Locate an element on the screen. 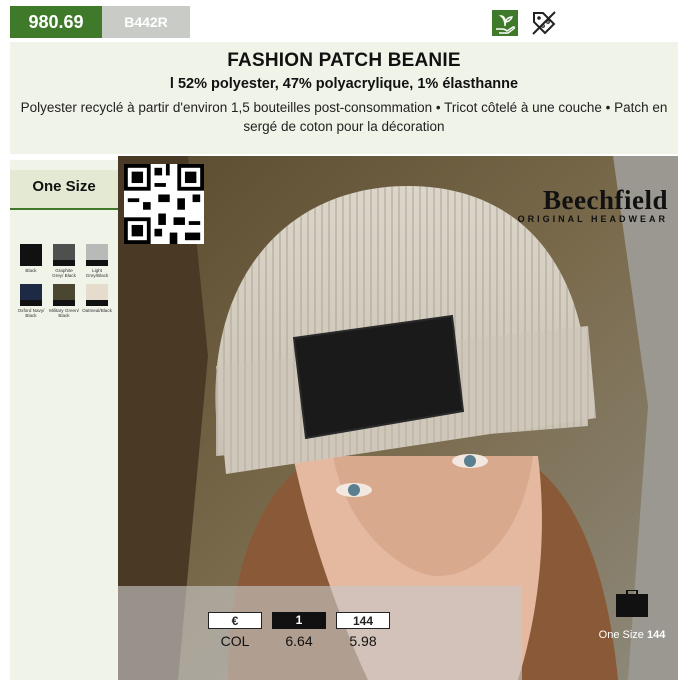 The image size is (685, 682). model-code: B442R is located at coordinates (146, 22).